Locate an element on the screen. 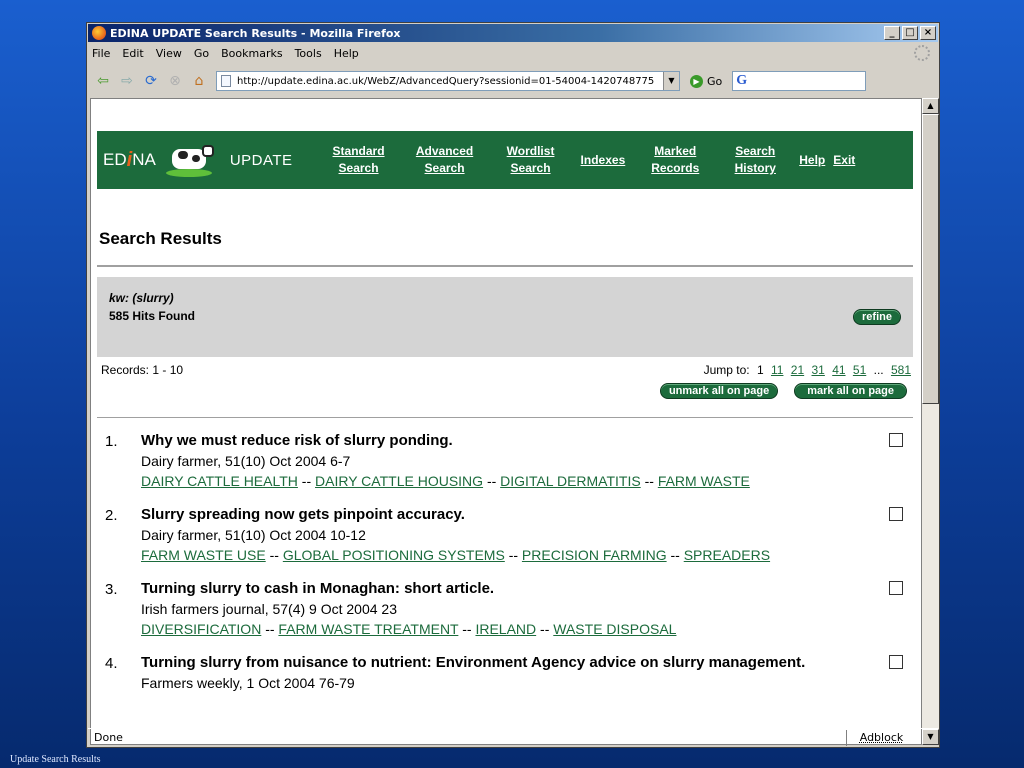 This screenshot has height=768, width=1024. query-summary: kw: (slurry) 585 Hits Found refine is located at coordinates (505, 317).